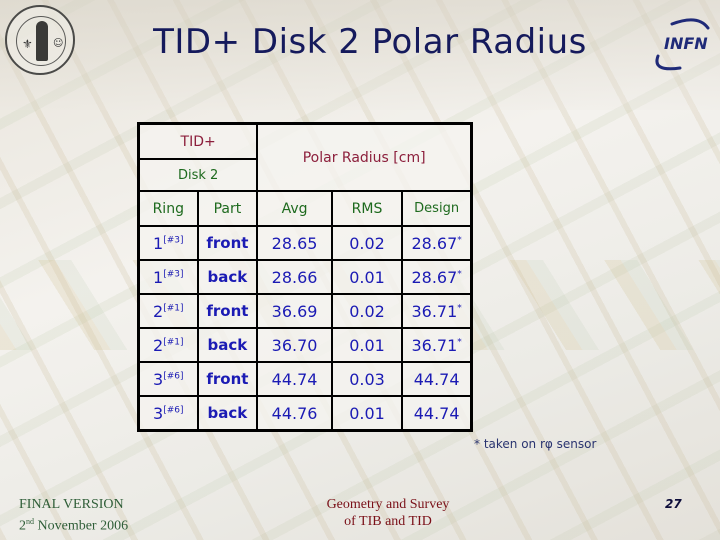 This screenshot has height=540, width=720. What do you see at coordinates (673, 504) in the screenshot?
I see `page-number: 27` at bounding box center [673, 504].